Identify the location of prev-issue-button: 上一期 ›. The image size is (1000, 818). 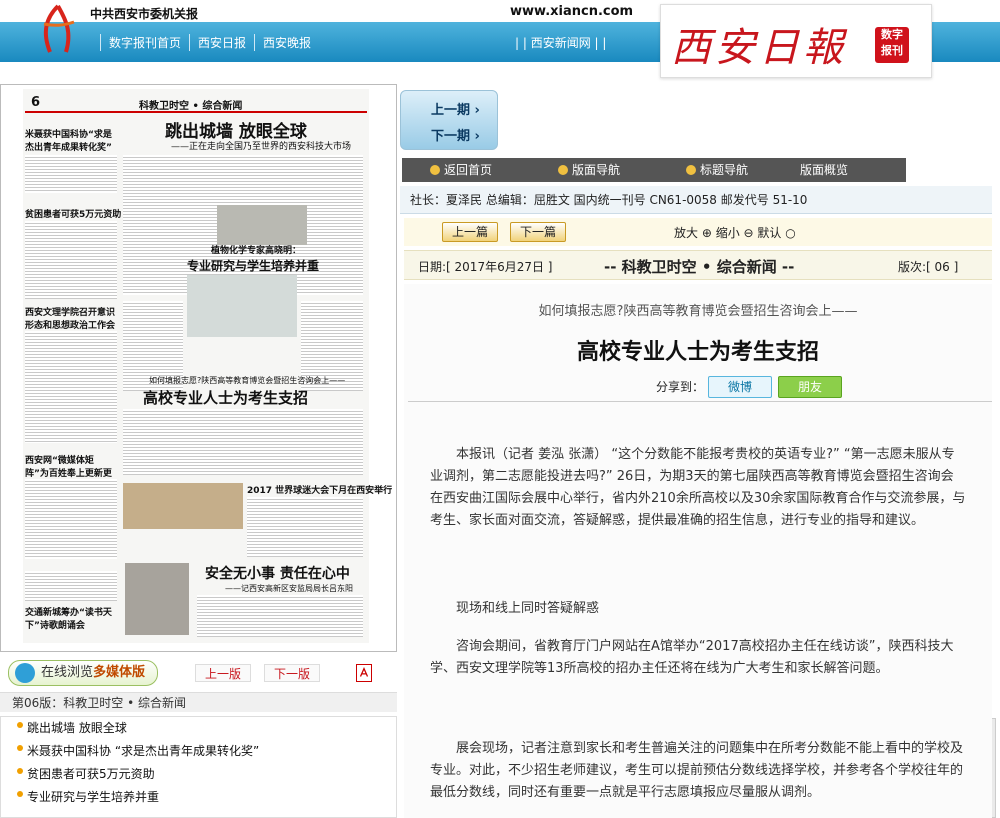
(455, 108).